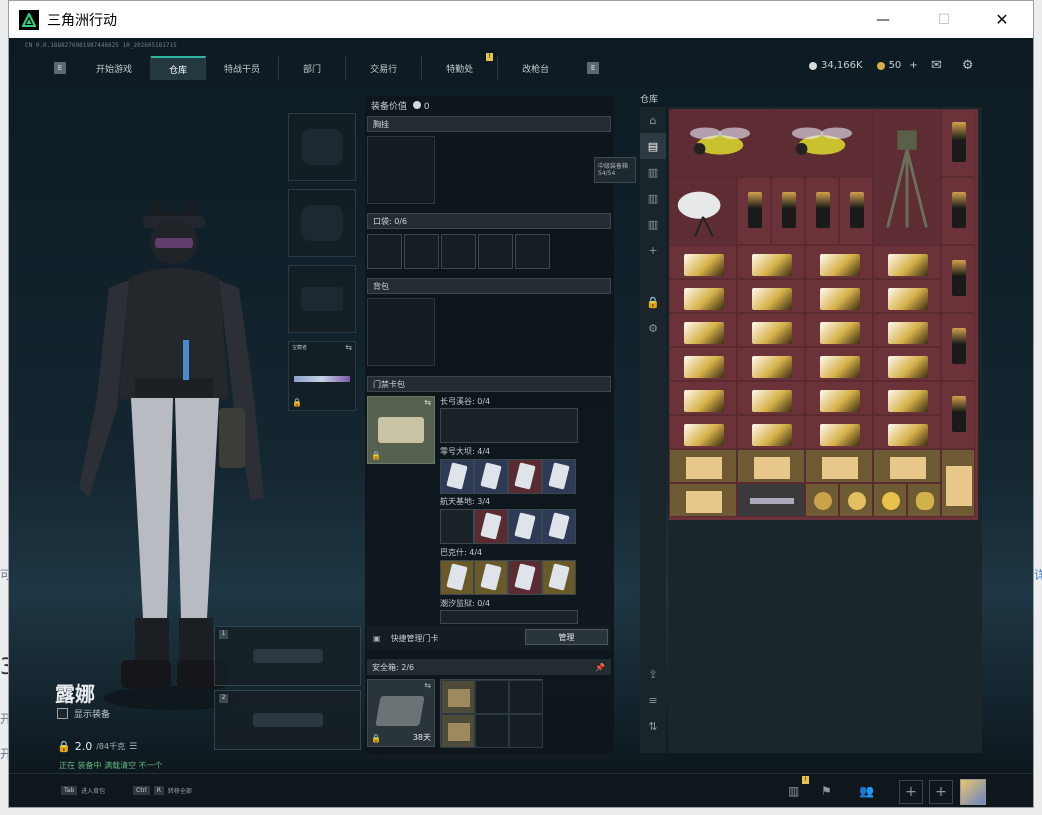 The image size is (1042, 815). Describe the element at coordinates (653, 146) in the screenshot. I see `container-tab-icon: ▤` at that location.